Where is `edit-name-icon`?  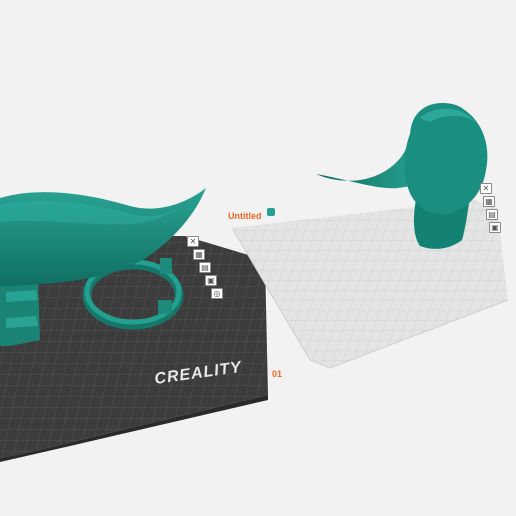
edit-name-icon is located at coordinates (271, 212).